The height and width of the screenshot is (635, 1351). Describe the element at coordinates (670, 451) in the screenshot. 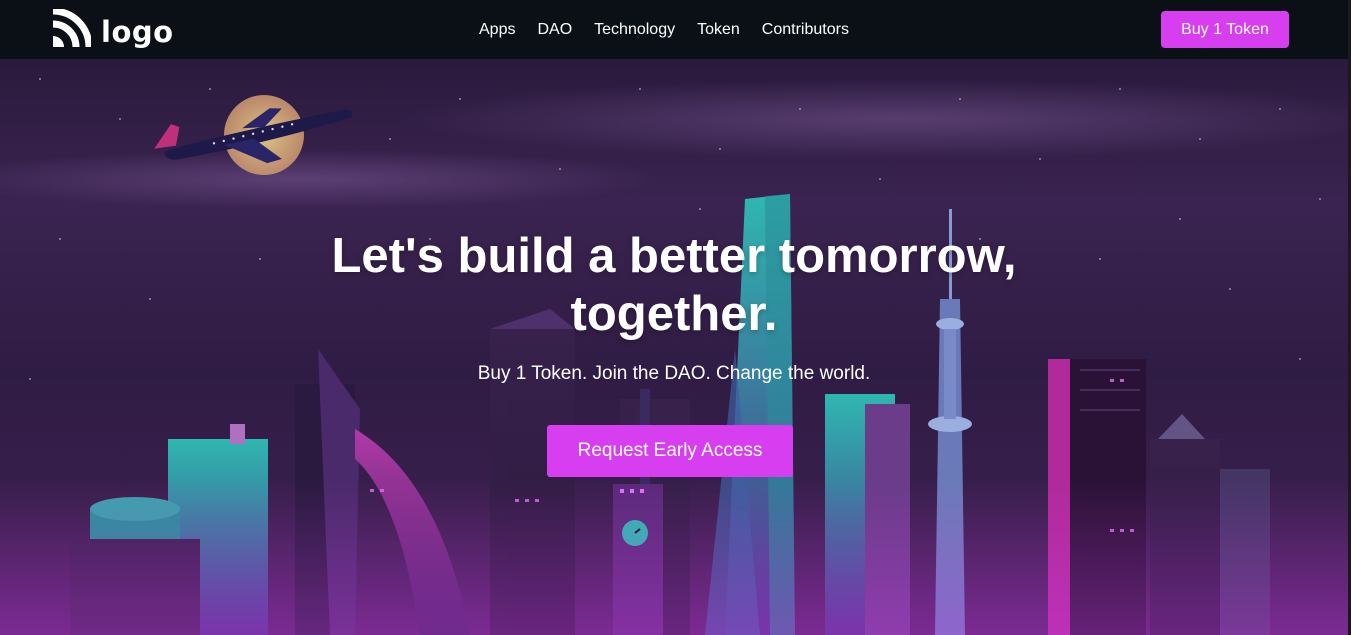

I see `request-early-access-button: Request Early Access` at that location.